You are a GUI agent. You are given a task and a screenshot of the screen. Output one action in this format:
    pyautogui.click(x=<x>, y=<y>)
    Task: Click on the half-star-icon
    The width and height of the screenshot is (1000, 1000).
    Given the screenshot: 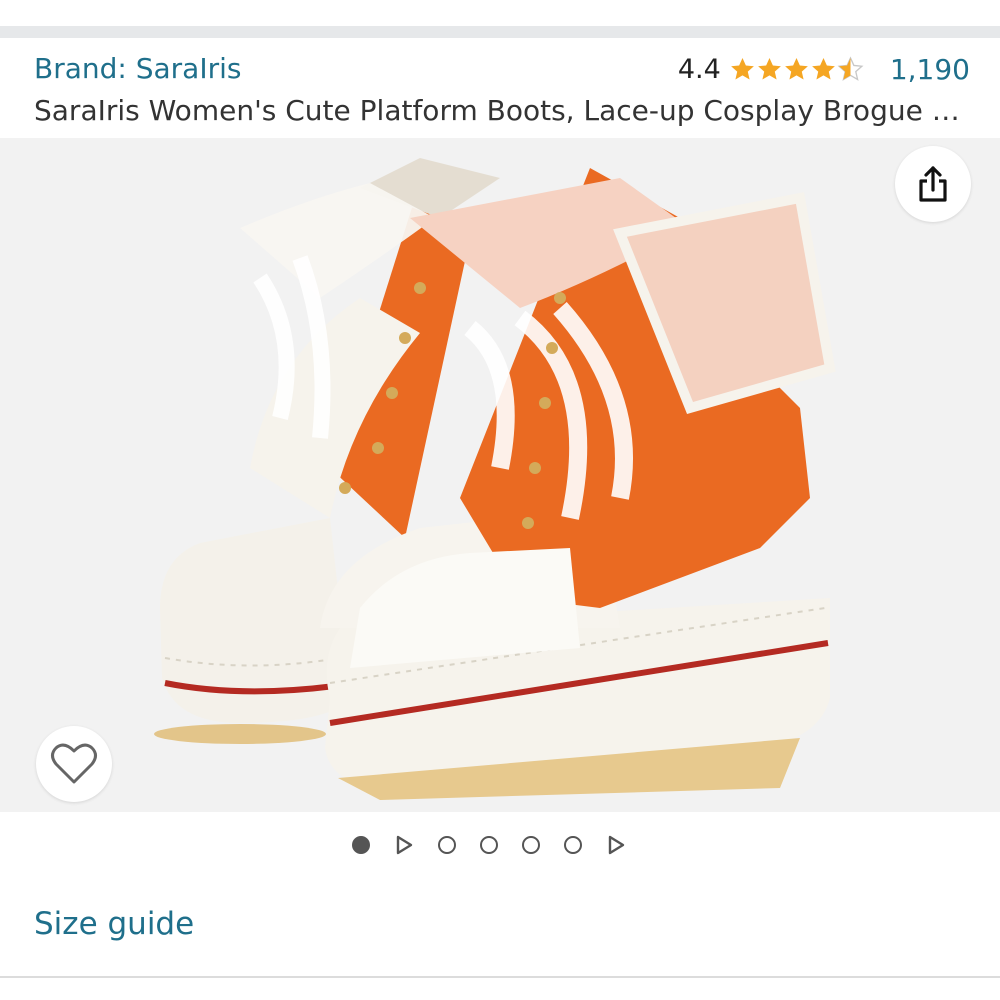 What is the action you would take?
    pyautogui.click(x=850, y=68)
    